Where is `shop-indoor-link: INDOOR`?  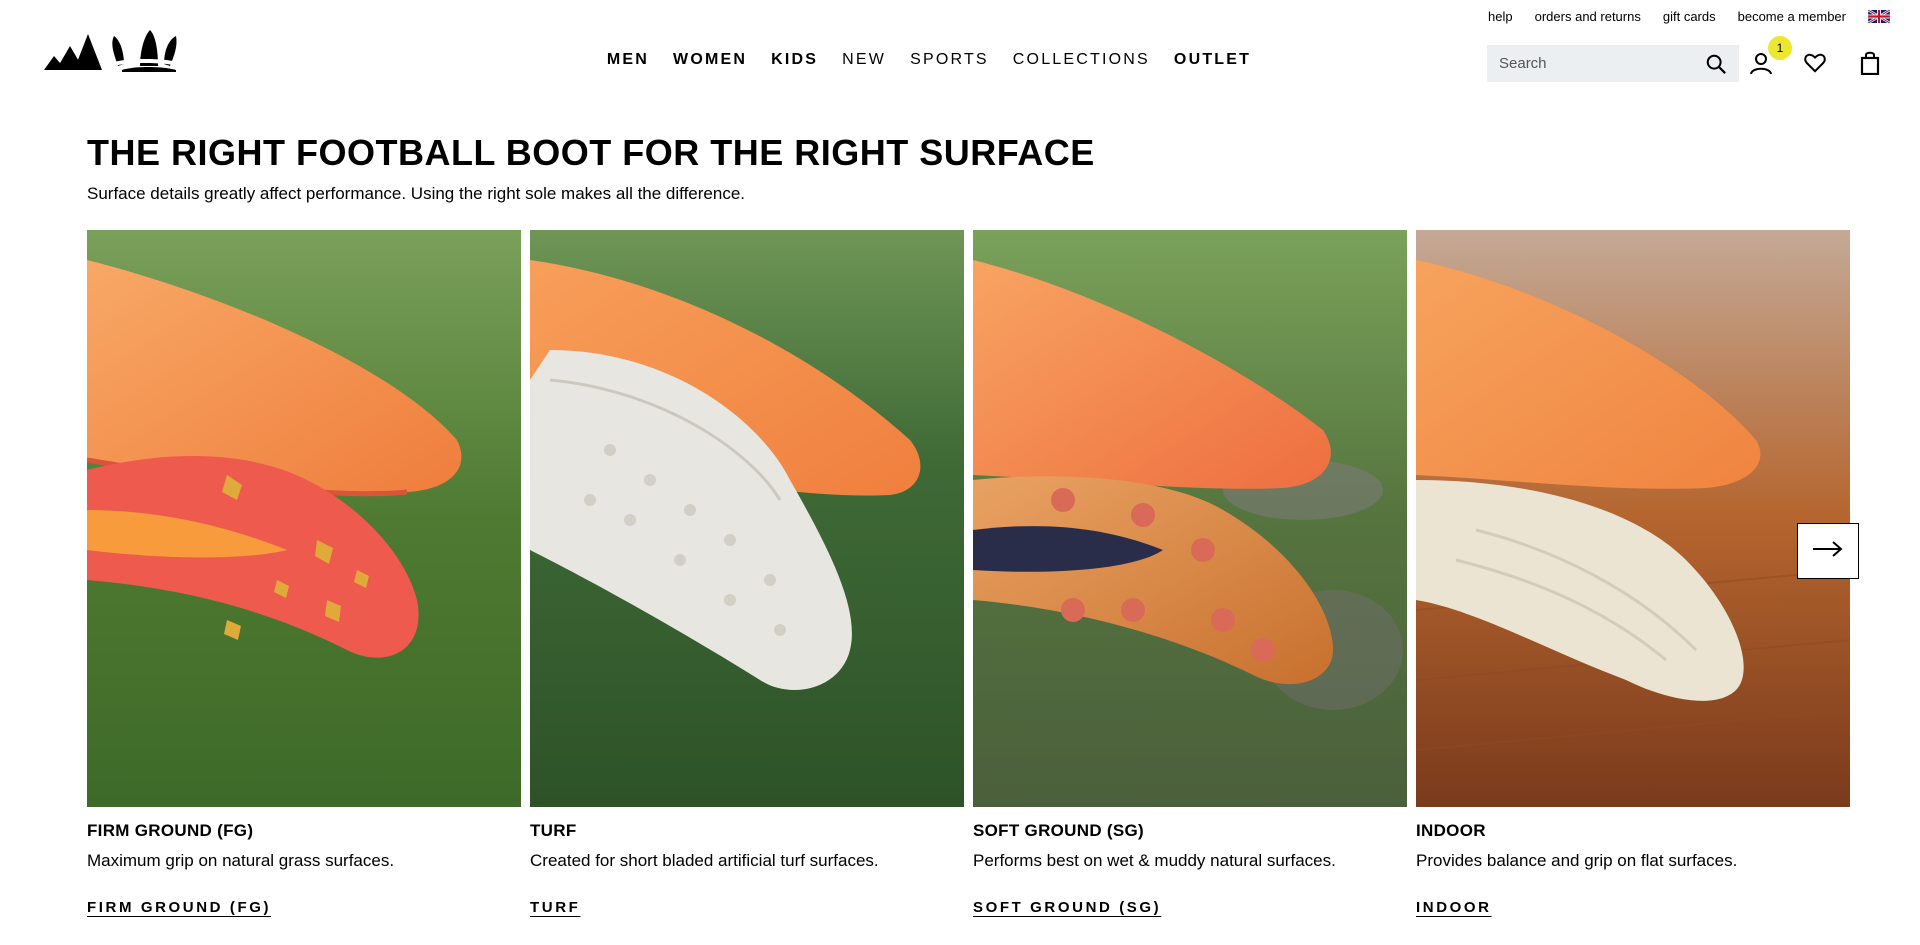 shop-indoor-link: INDOOR is located at coordinates (1454, 907).